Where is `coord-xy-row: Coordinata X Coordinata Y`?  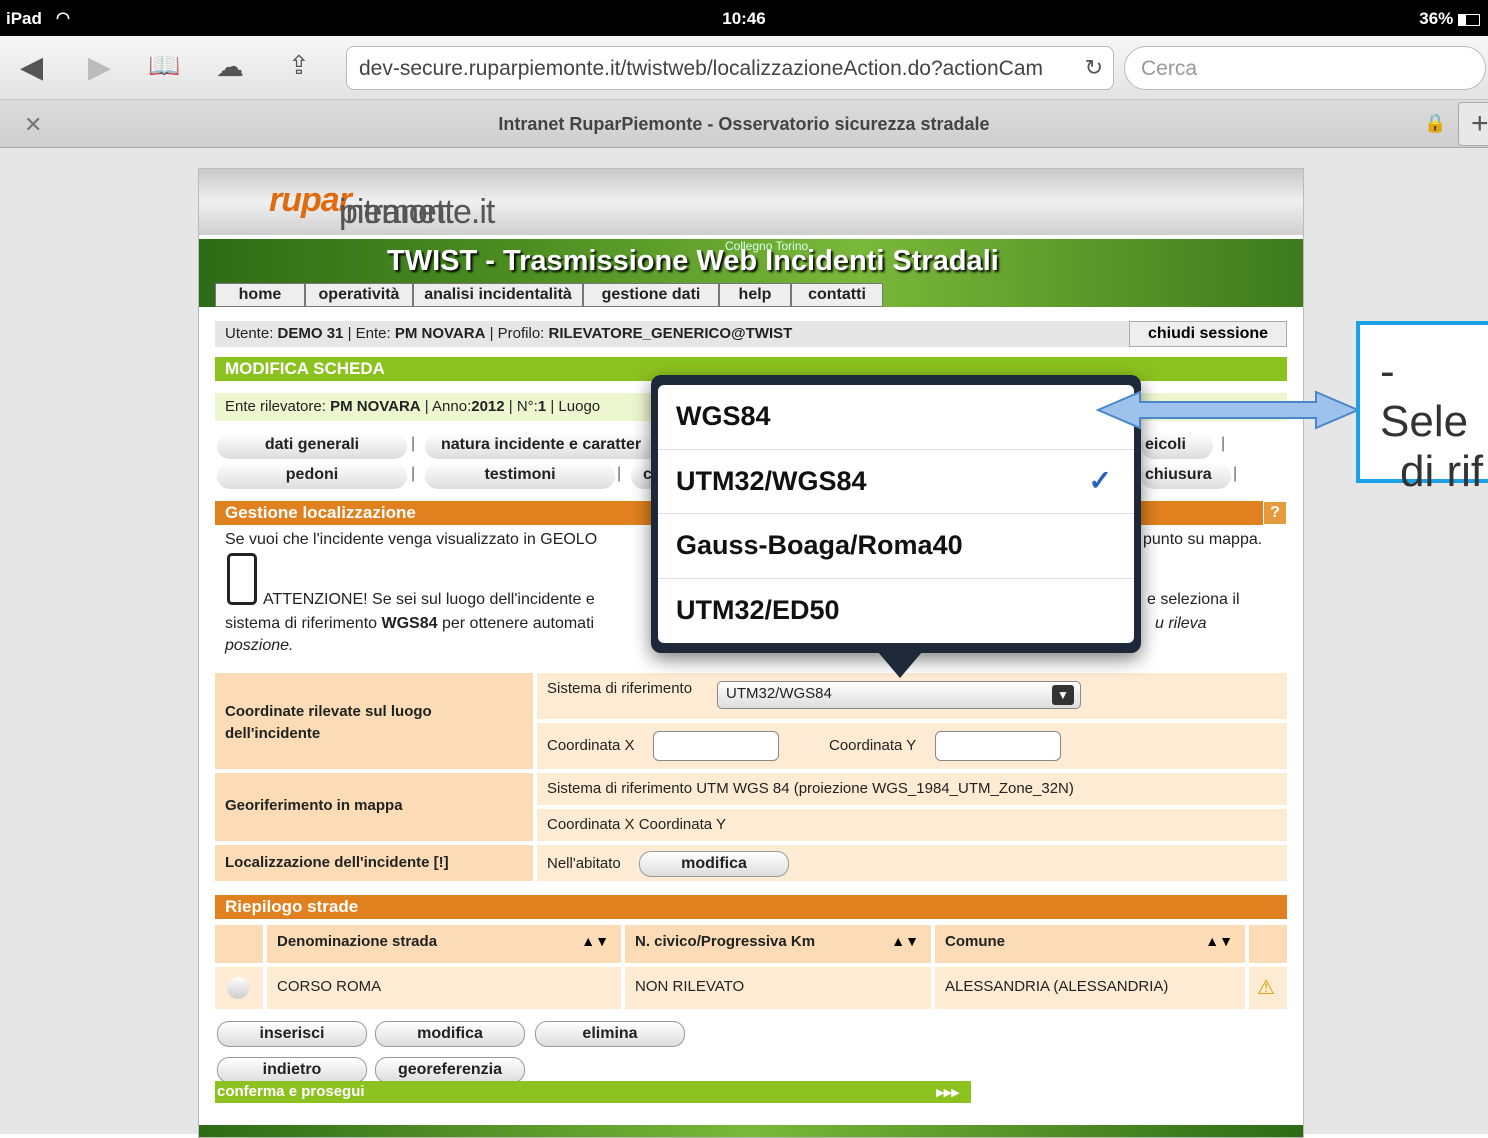
coord-xy-row: Coordinata X Coordinata Y is located at coordinates (912, 746).